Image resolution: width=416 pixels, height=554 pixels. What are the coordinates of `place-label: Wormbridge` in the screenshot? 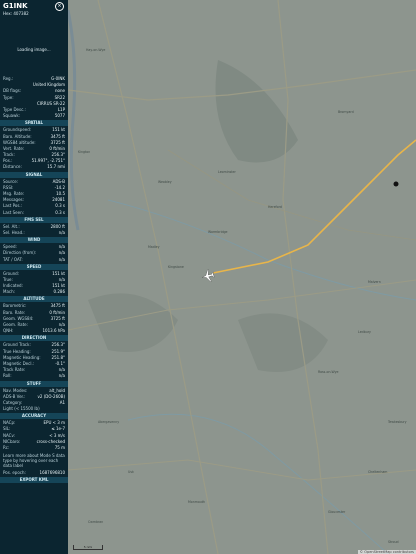 It's located at (218, 232).